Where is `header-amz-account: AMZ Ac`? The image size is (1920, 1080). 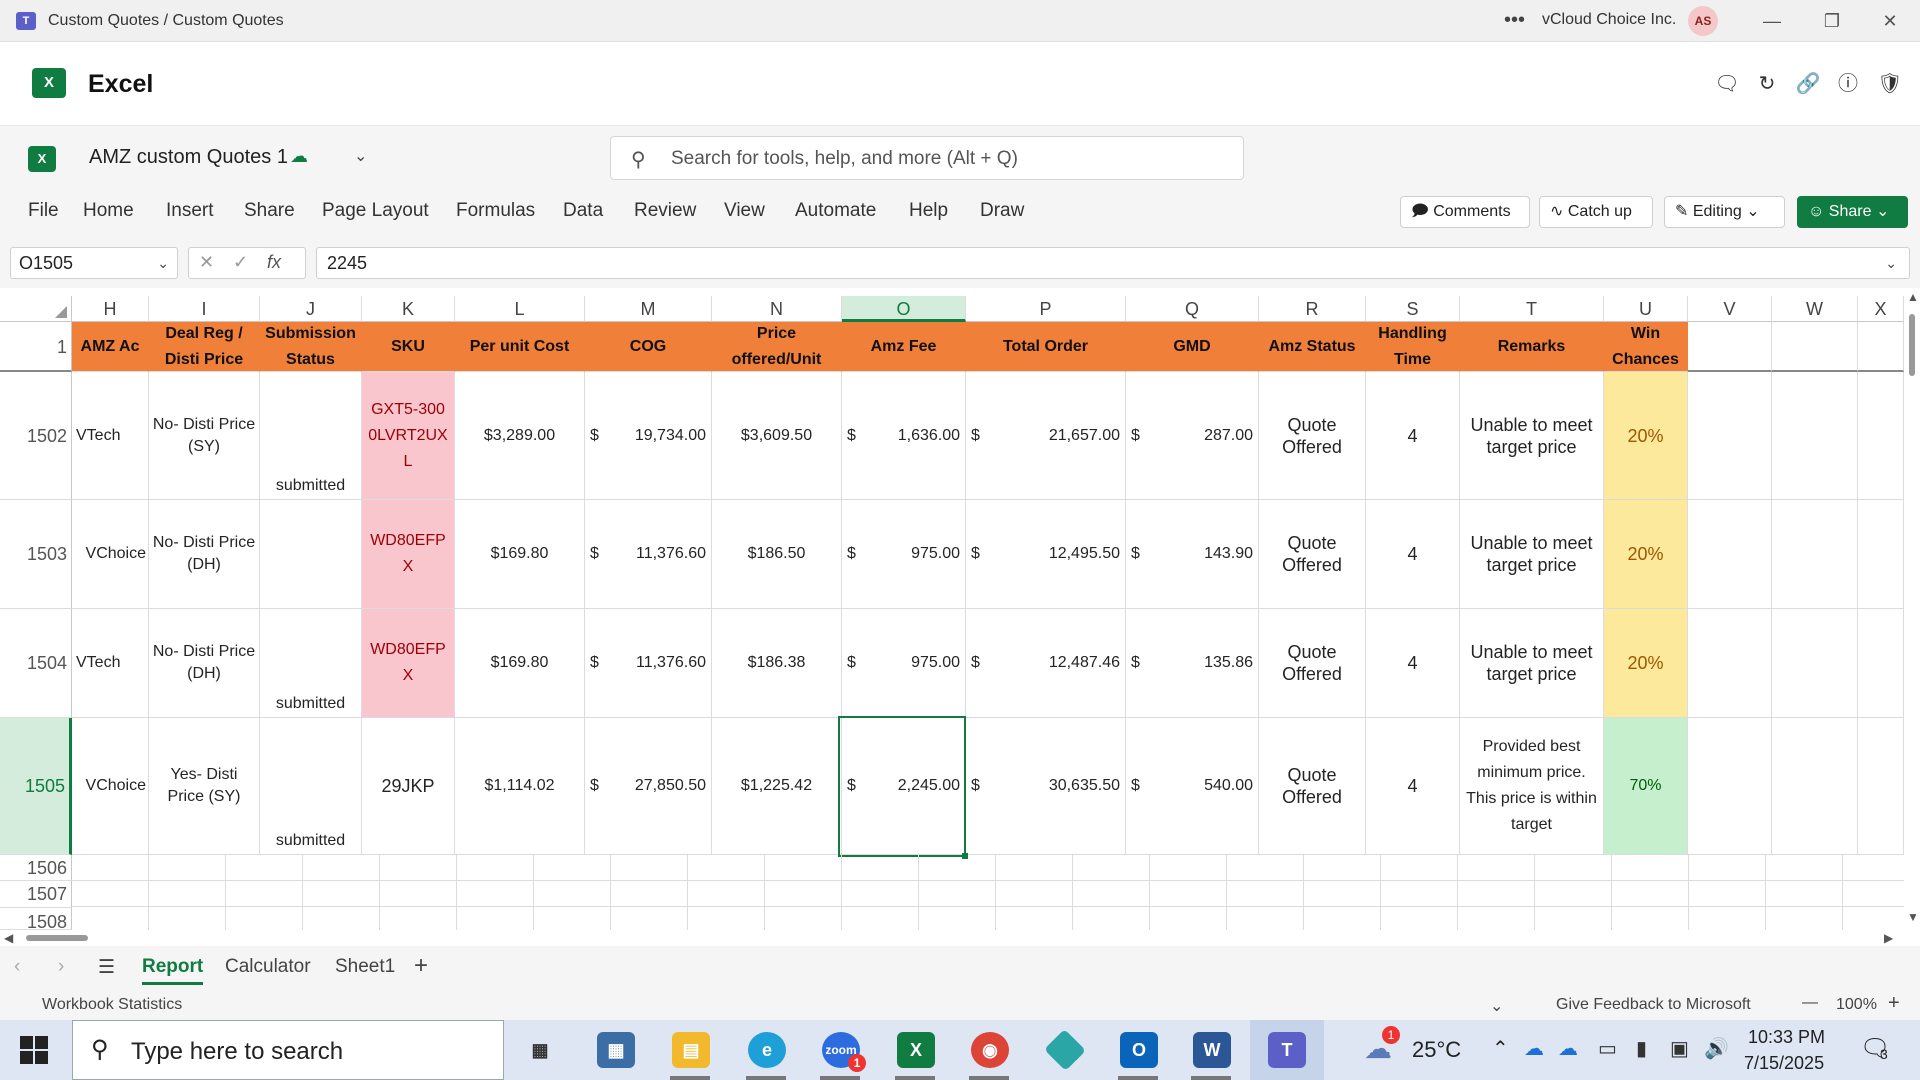
header-amz-account: AMZ Ac is located at coordinates (110, 347).